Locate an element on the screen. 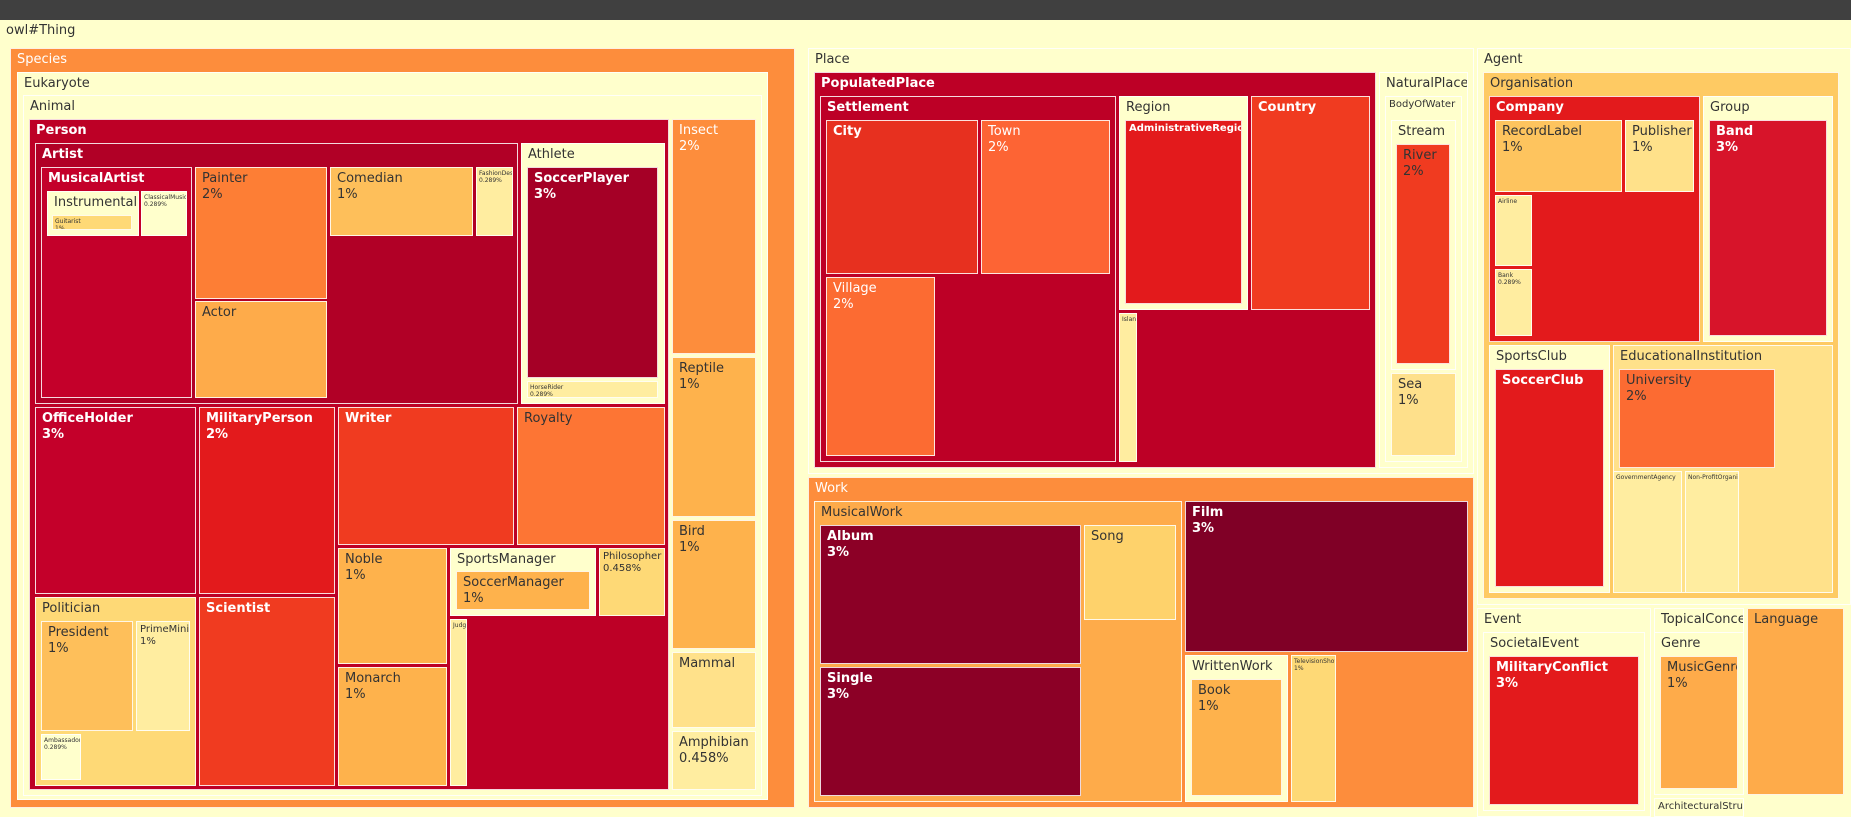  tile-label-text: Athlete is located at coordinates (551, 154).